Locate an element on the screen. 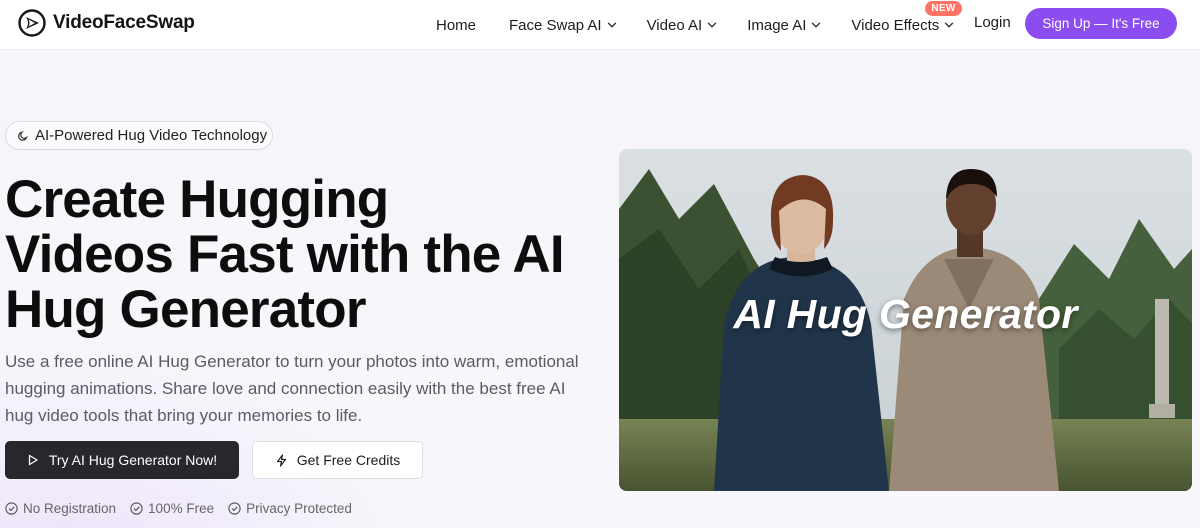  hero-tag-pill: AI-Powered Hug Video Technology is located at coordinates (139, 135).